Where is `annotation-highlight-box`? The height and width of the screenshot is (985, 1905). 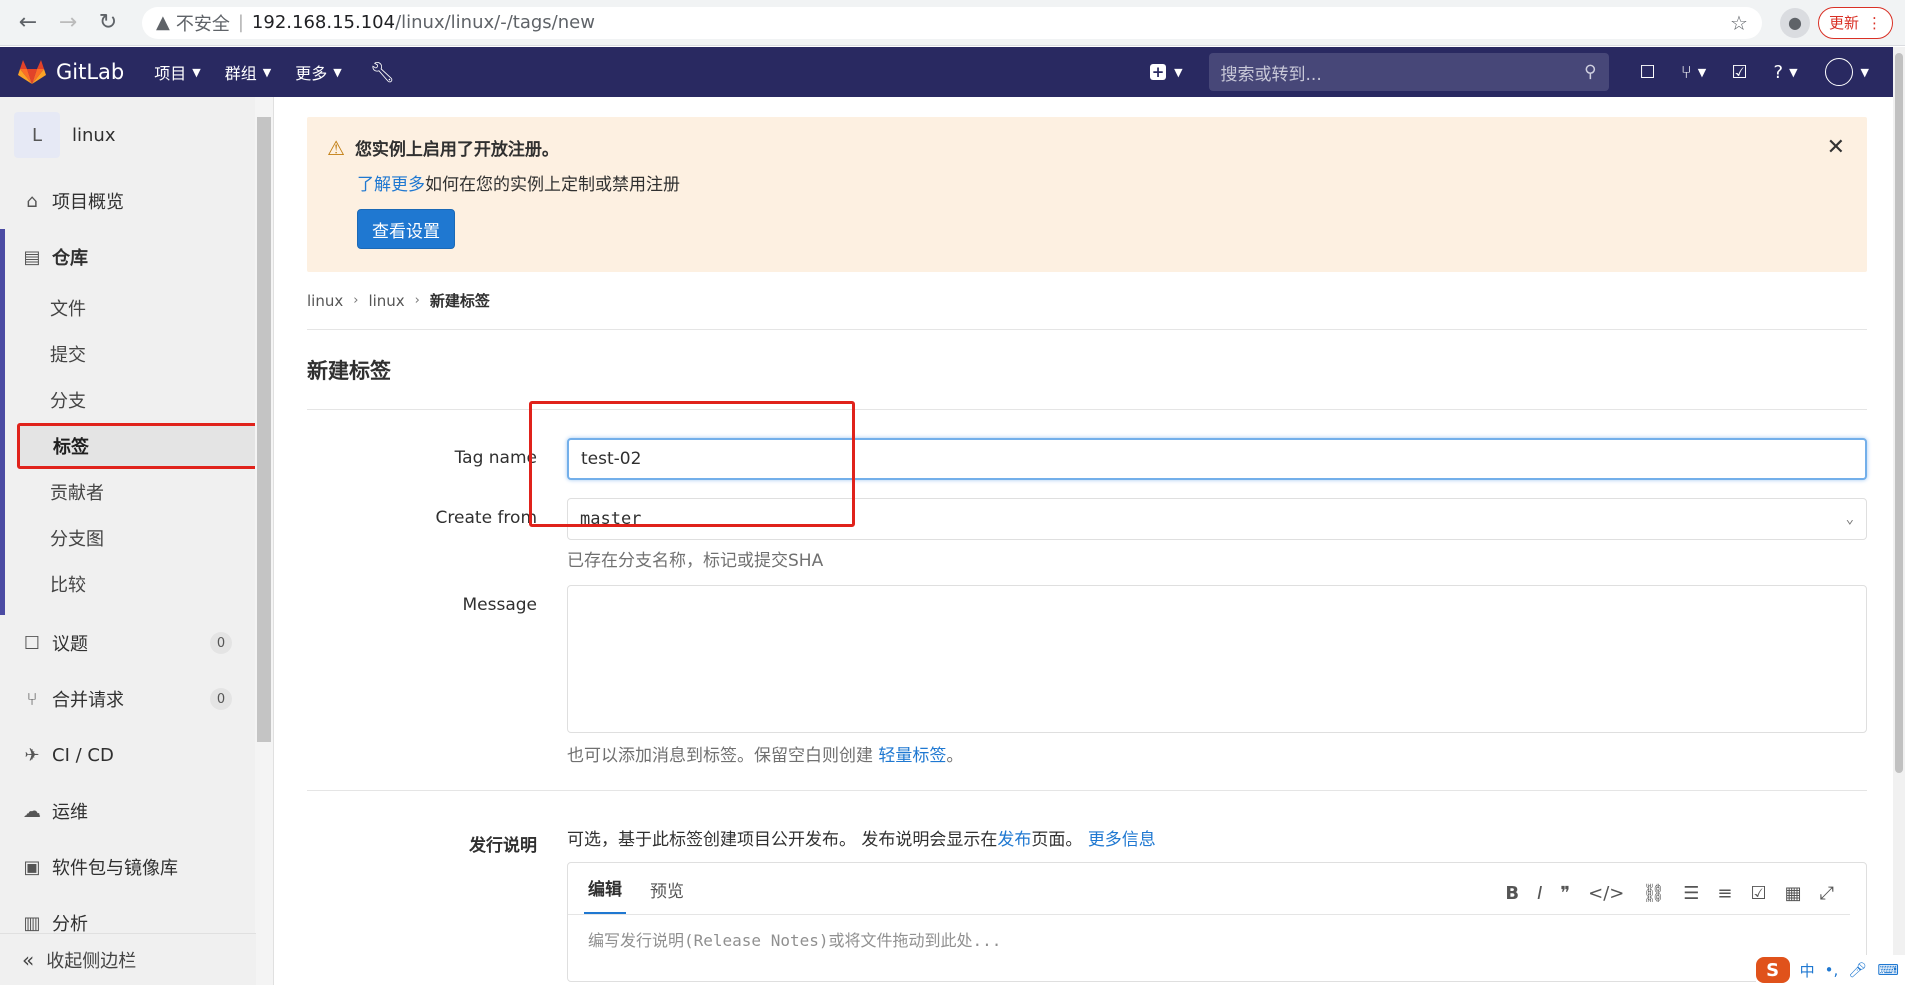 annotation-highlight-box is located at coordinates (692, 464).